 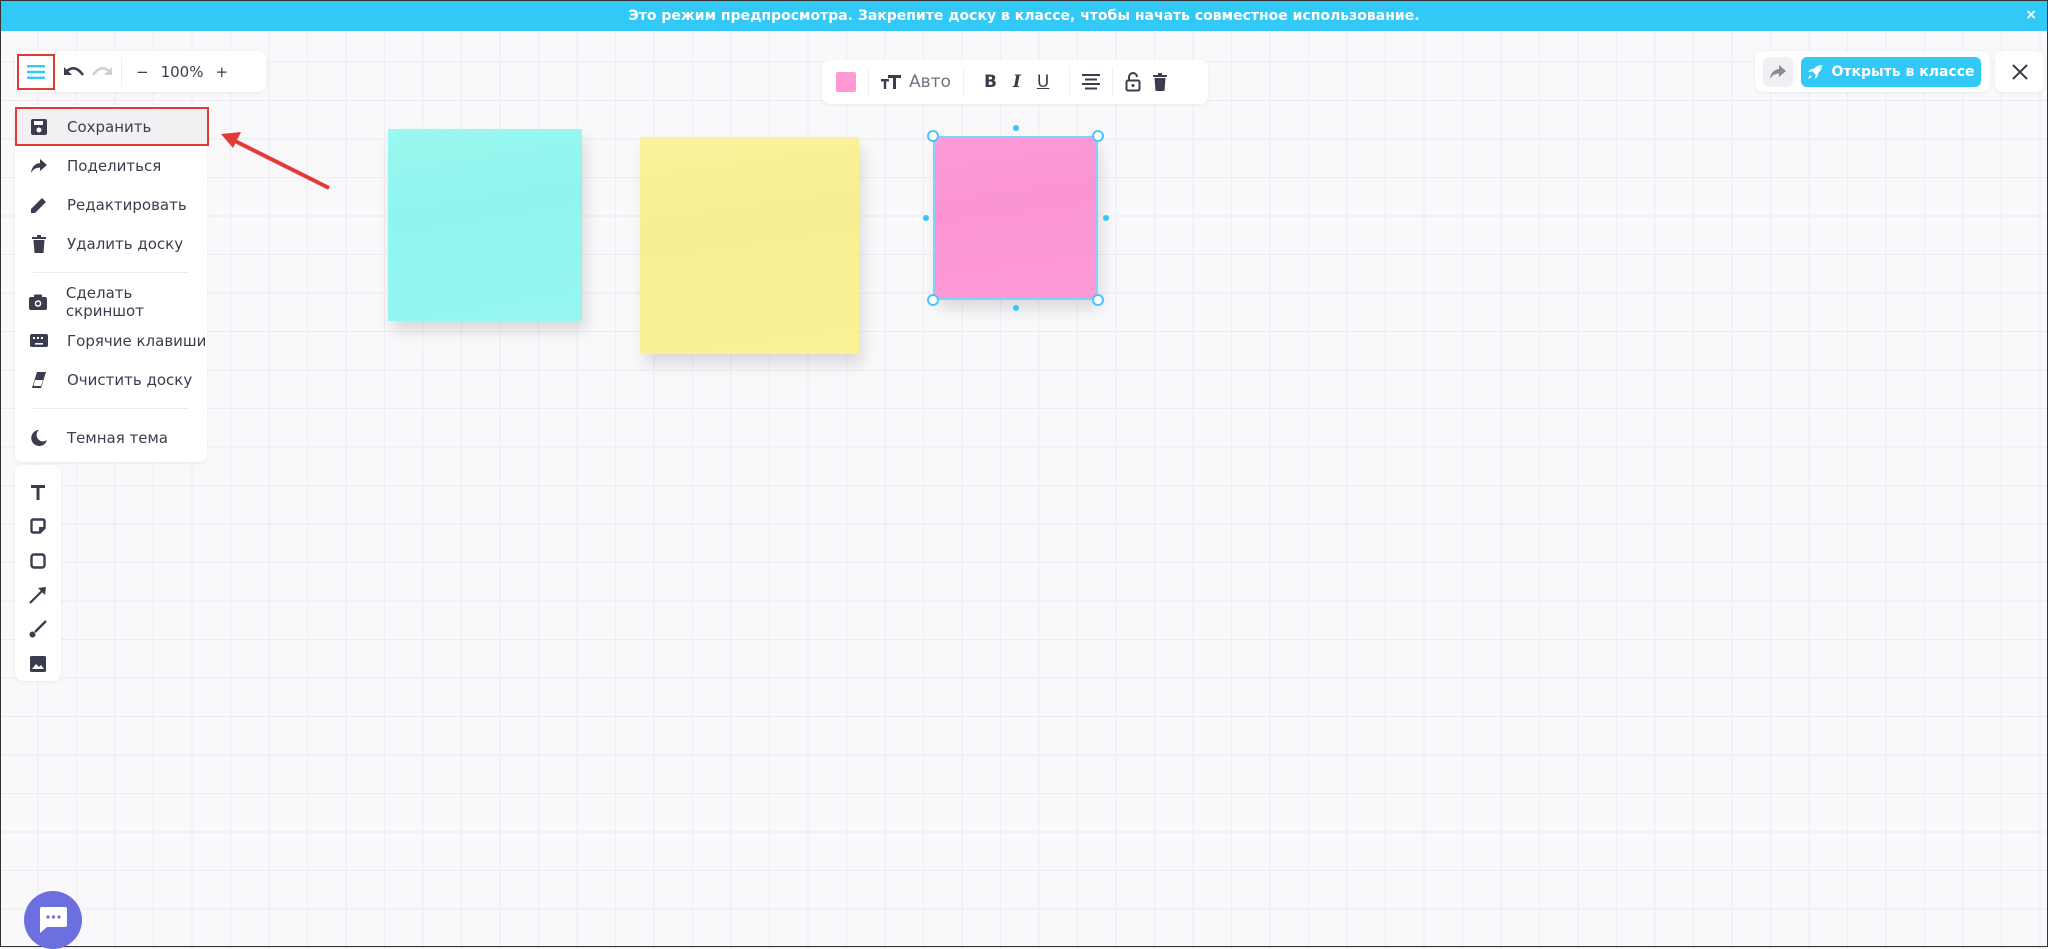 I want to click on close-icon, so click(x=2019, y=71).